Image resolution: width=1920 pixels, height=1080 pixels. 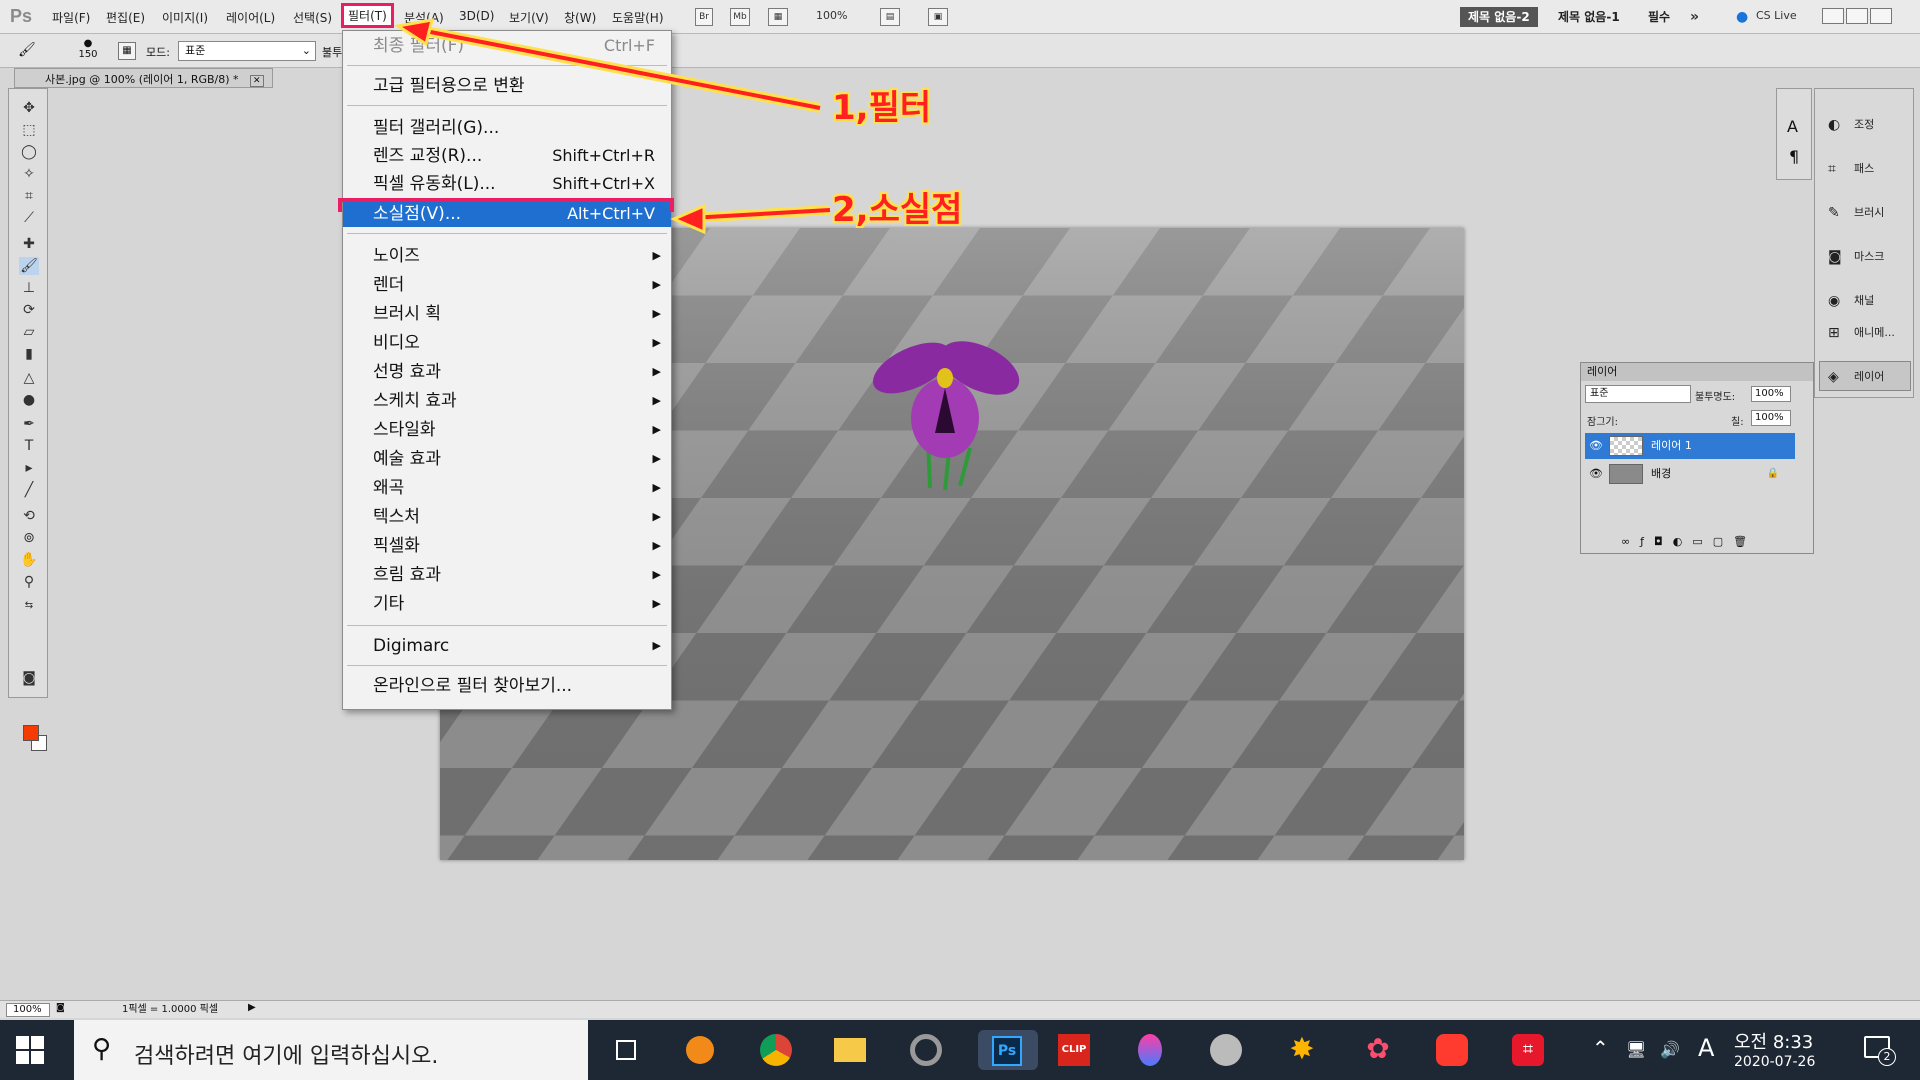 What do you see at coordinates (1499, 17) in the screenshot?
I see `workspace-tab-active: 제목 없음-2` at bounding box center [1499, 17].